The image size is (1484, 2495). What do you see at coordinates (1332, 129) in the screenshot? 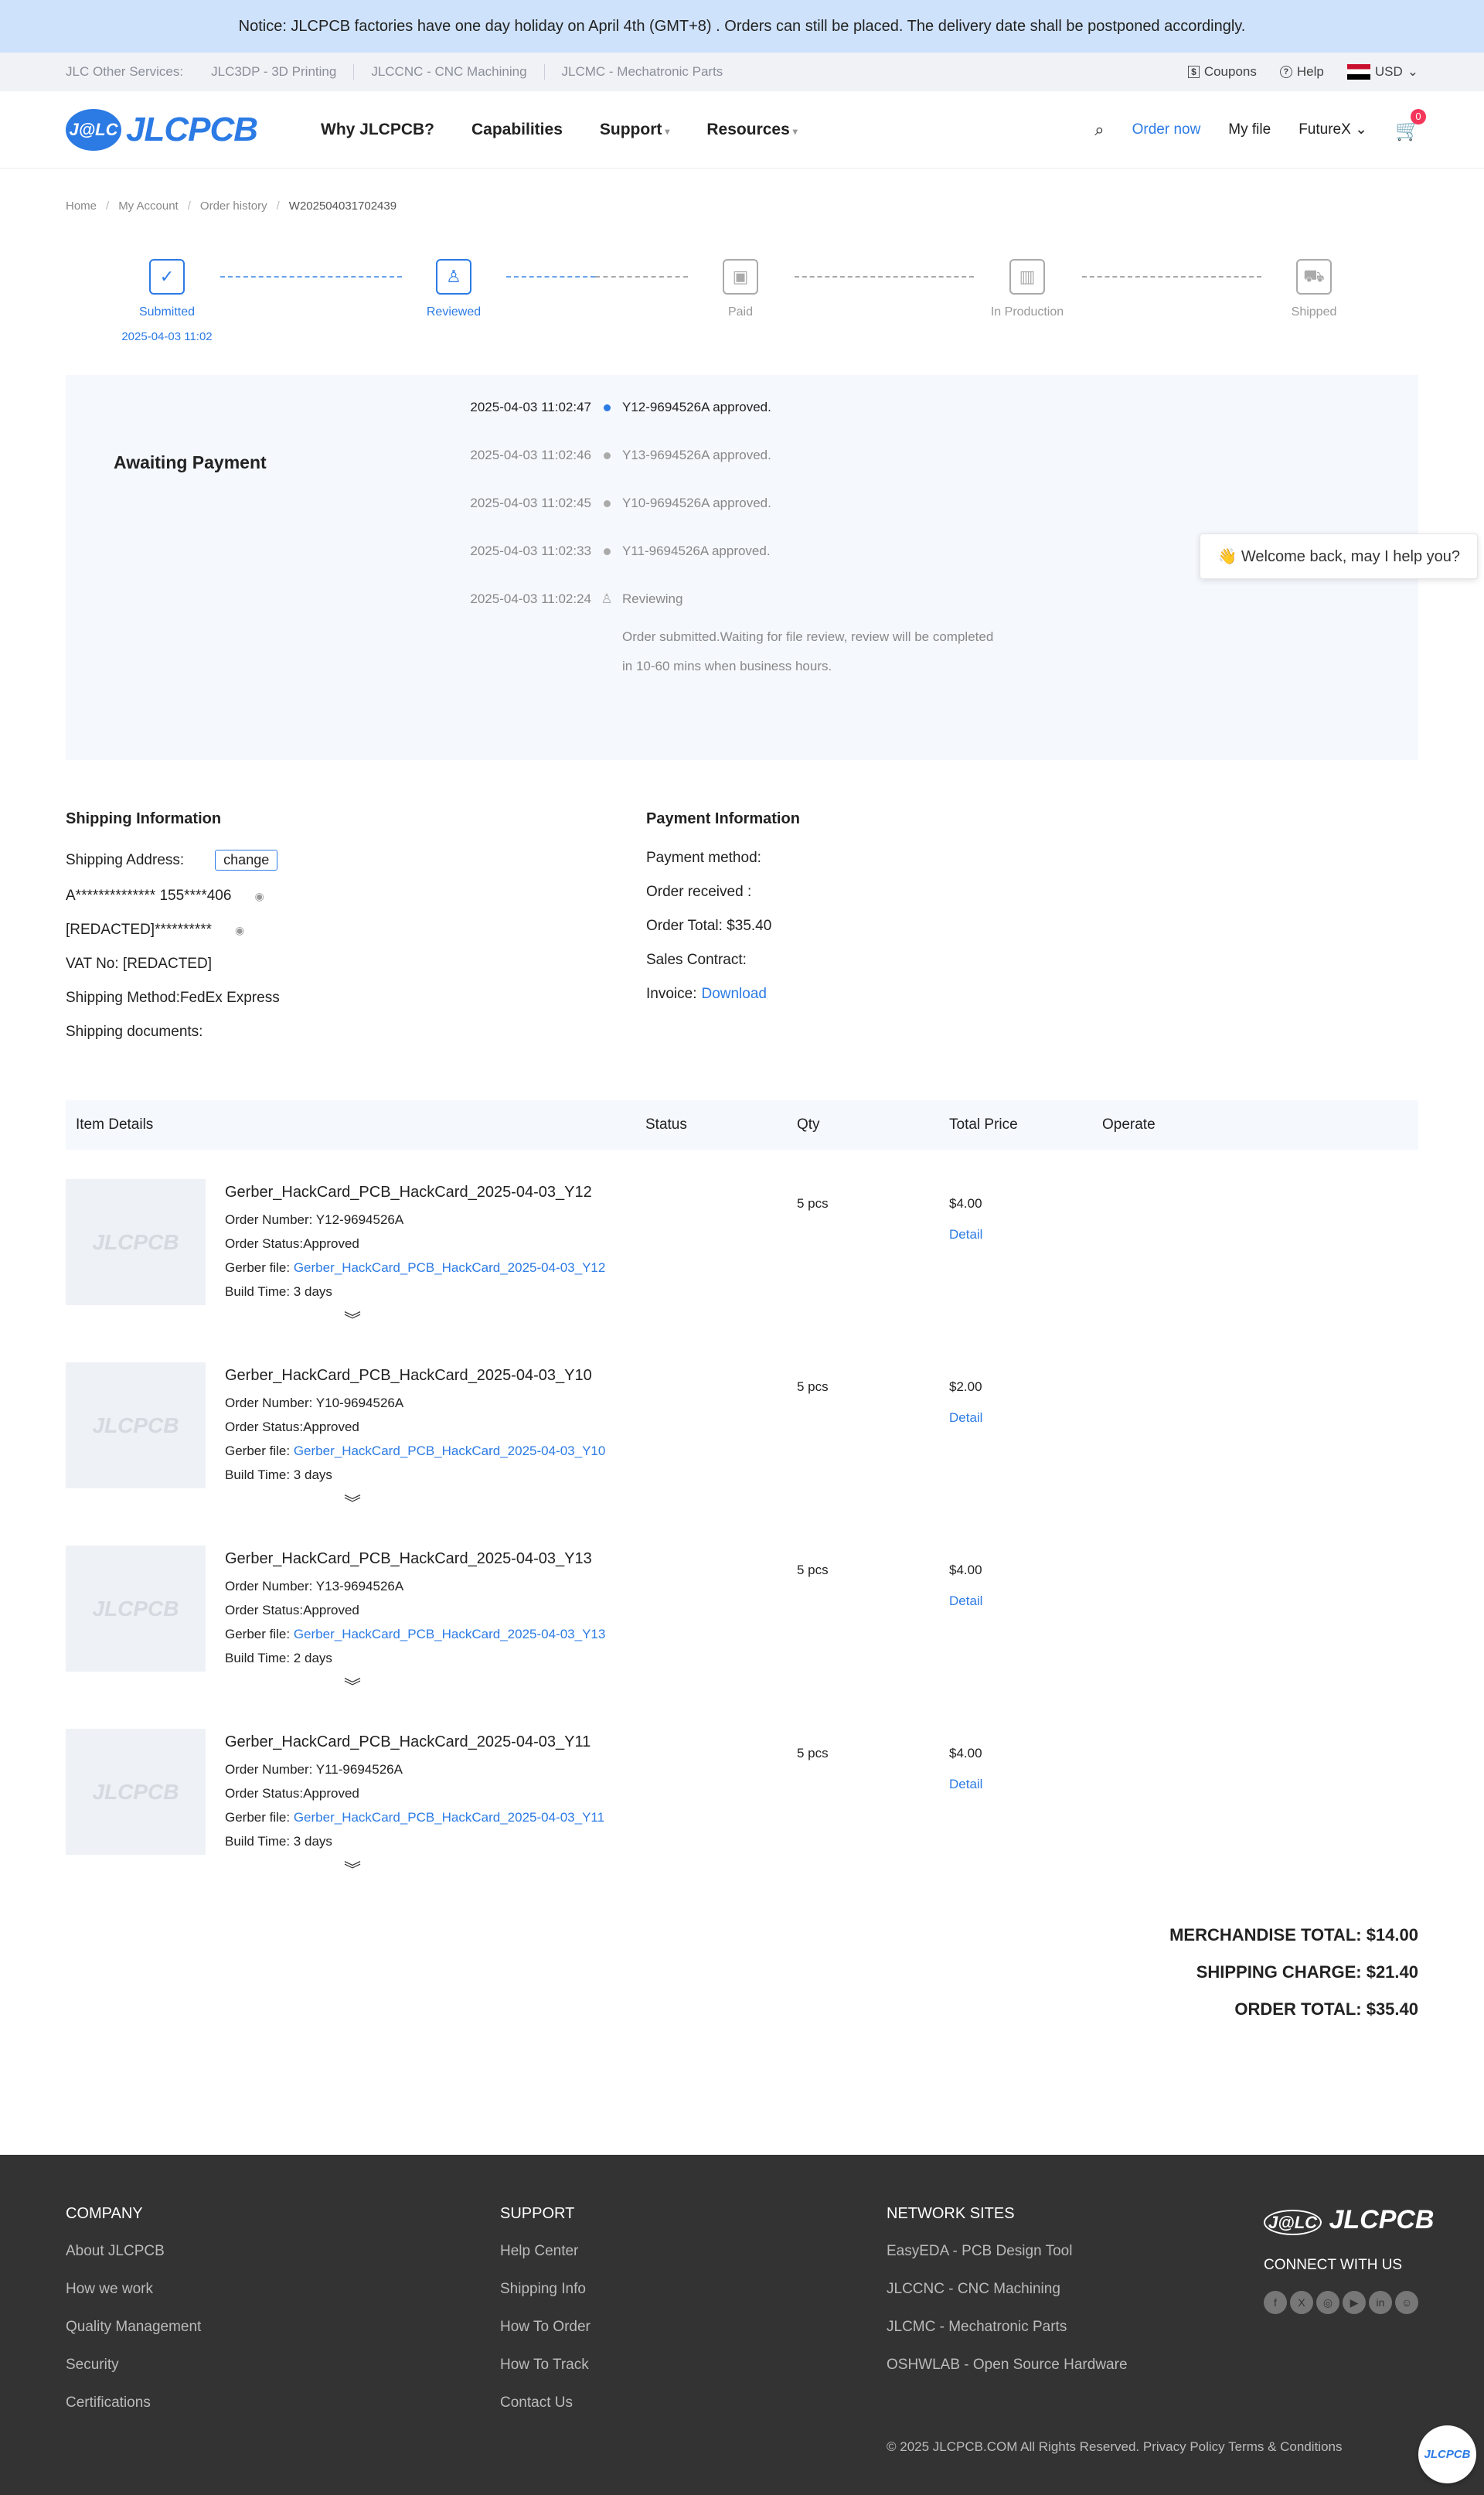
I see `user-menu: FutureX ⌄` at bounding box center [1332, 129].